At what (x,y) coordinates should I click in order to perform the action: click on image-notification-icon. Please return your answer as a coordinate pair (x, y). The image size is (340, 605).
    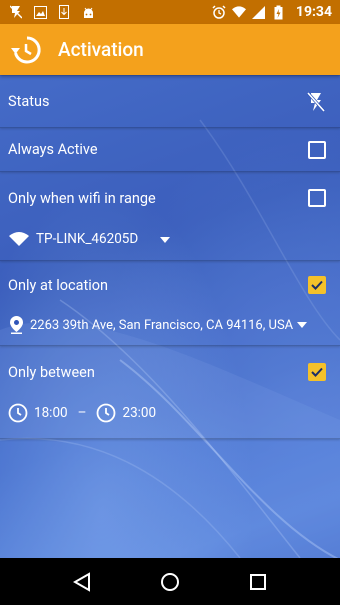
    Looking at the image, I should click on (40, 12).